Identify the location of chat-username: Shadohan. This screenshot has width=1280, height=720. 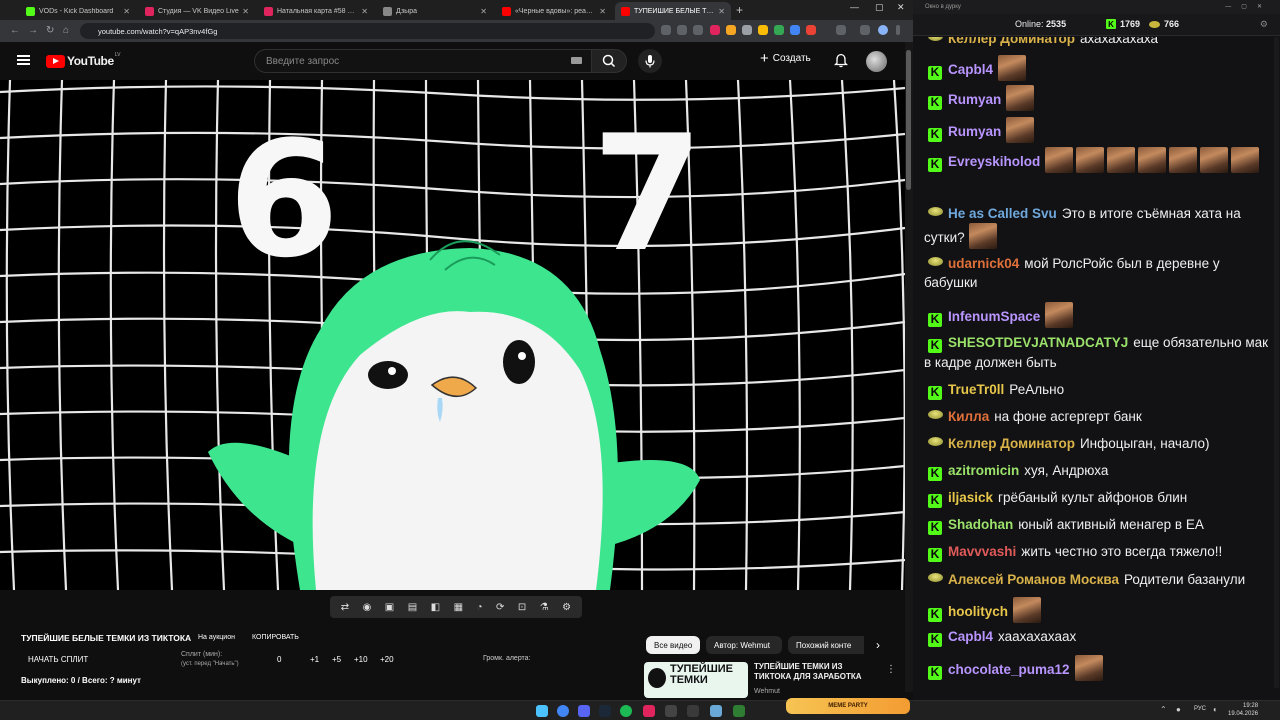
(980, 524).